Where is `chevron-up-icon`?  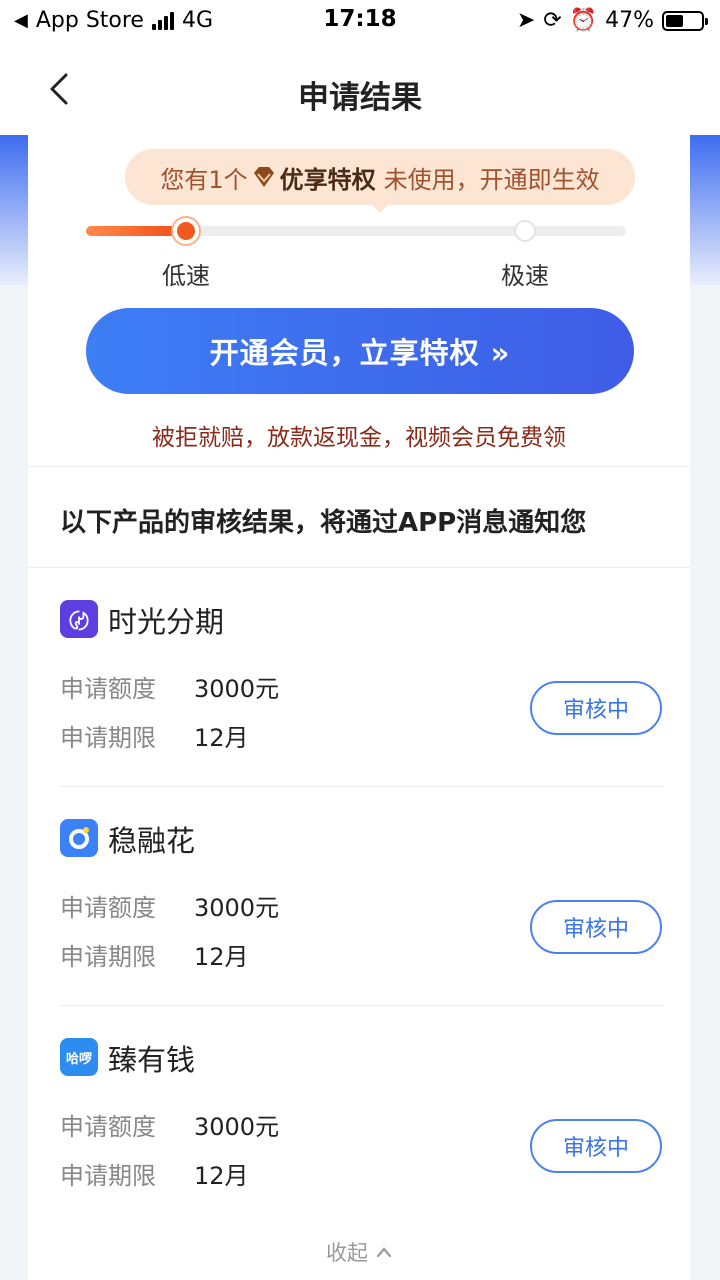
chevron-up-icon is located at coordinates (384, 1252).